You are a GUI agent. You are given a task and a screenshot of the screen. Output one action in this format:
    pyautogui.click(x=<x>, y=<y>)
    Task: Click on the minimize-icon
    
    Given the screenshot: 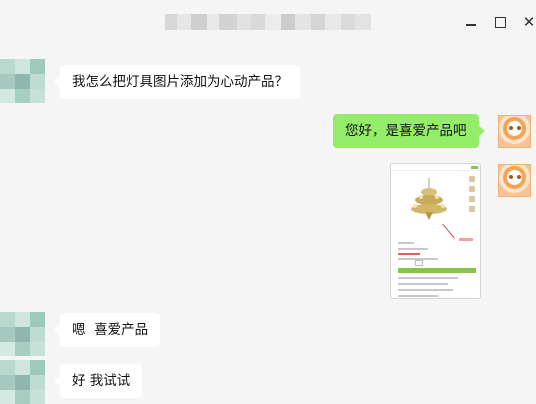 What is the action you would take?
    pyautogui.click(x=471, y=22)
    